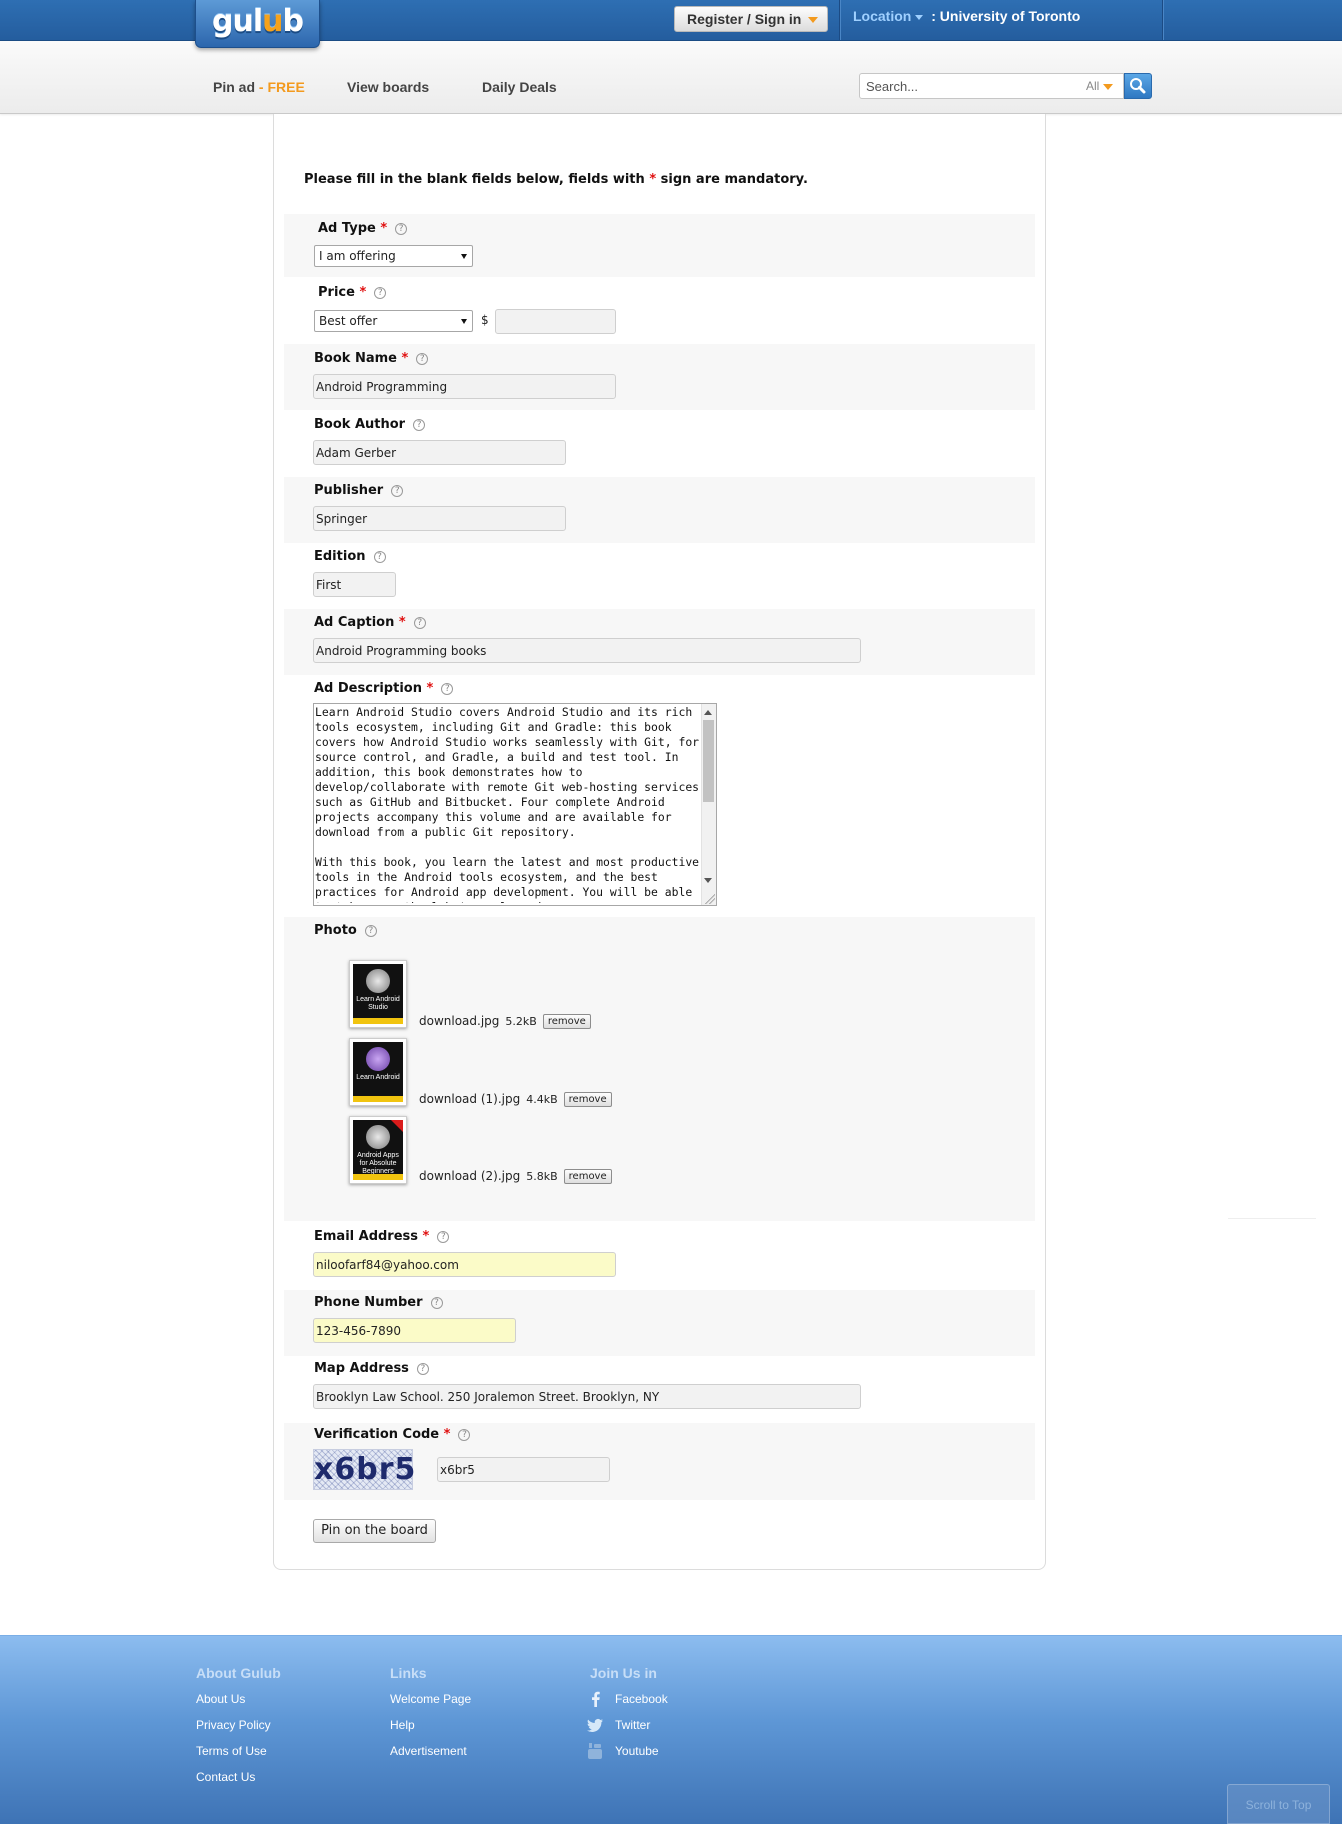 The image size is (1342, 1825). What do you see at coordinates (1093, 86) in the screenshot?
I see `search-scope-label: All` at bounding box center [1093, 86].